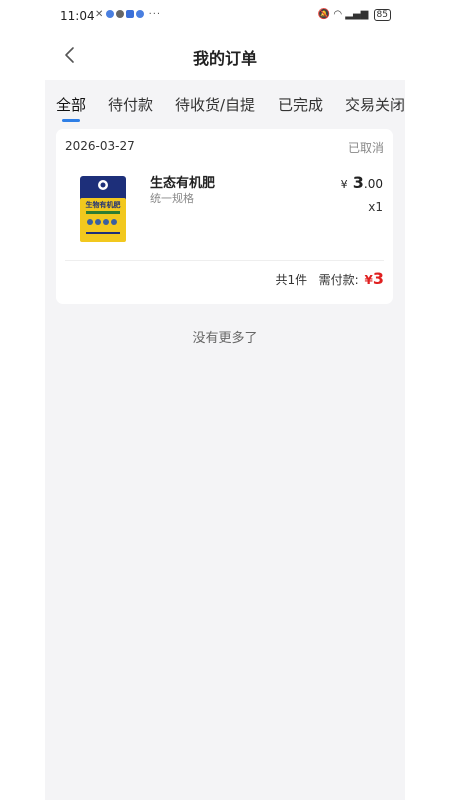  Describe the element at coordinates (375, 104) in the screenshot. I see `tab-closed: 交易关闭` at that location.